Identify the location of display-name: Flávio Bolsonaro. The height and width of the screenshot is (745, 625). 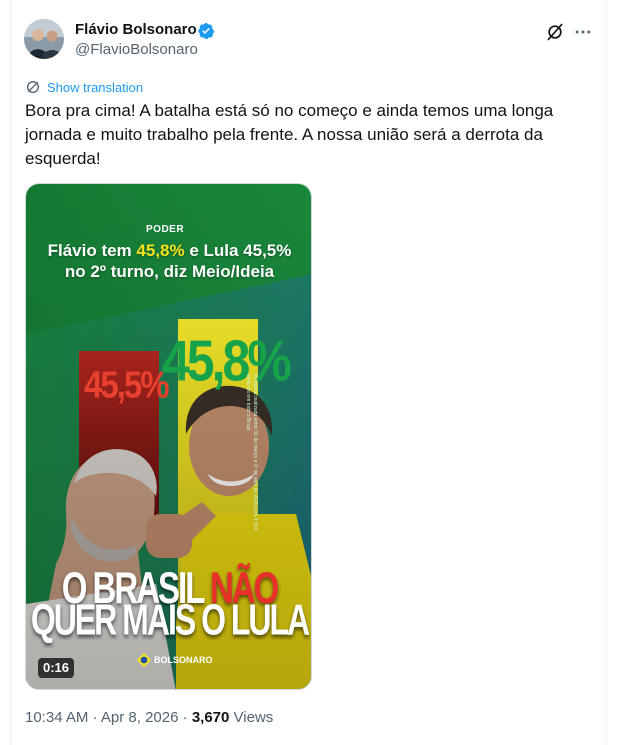
(136, 29).